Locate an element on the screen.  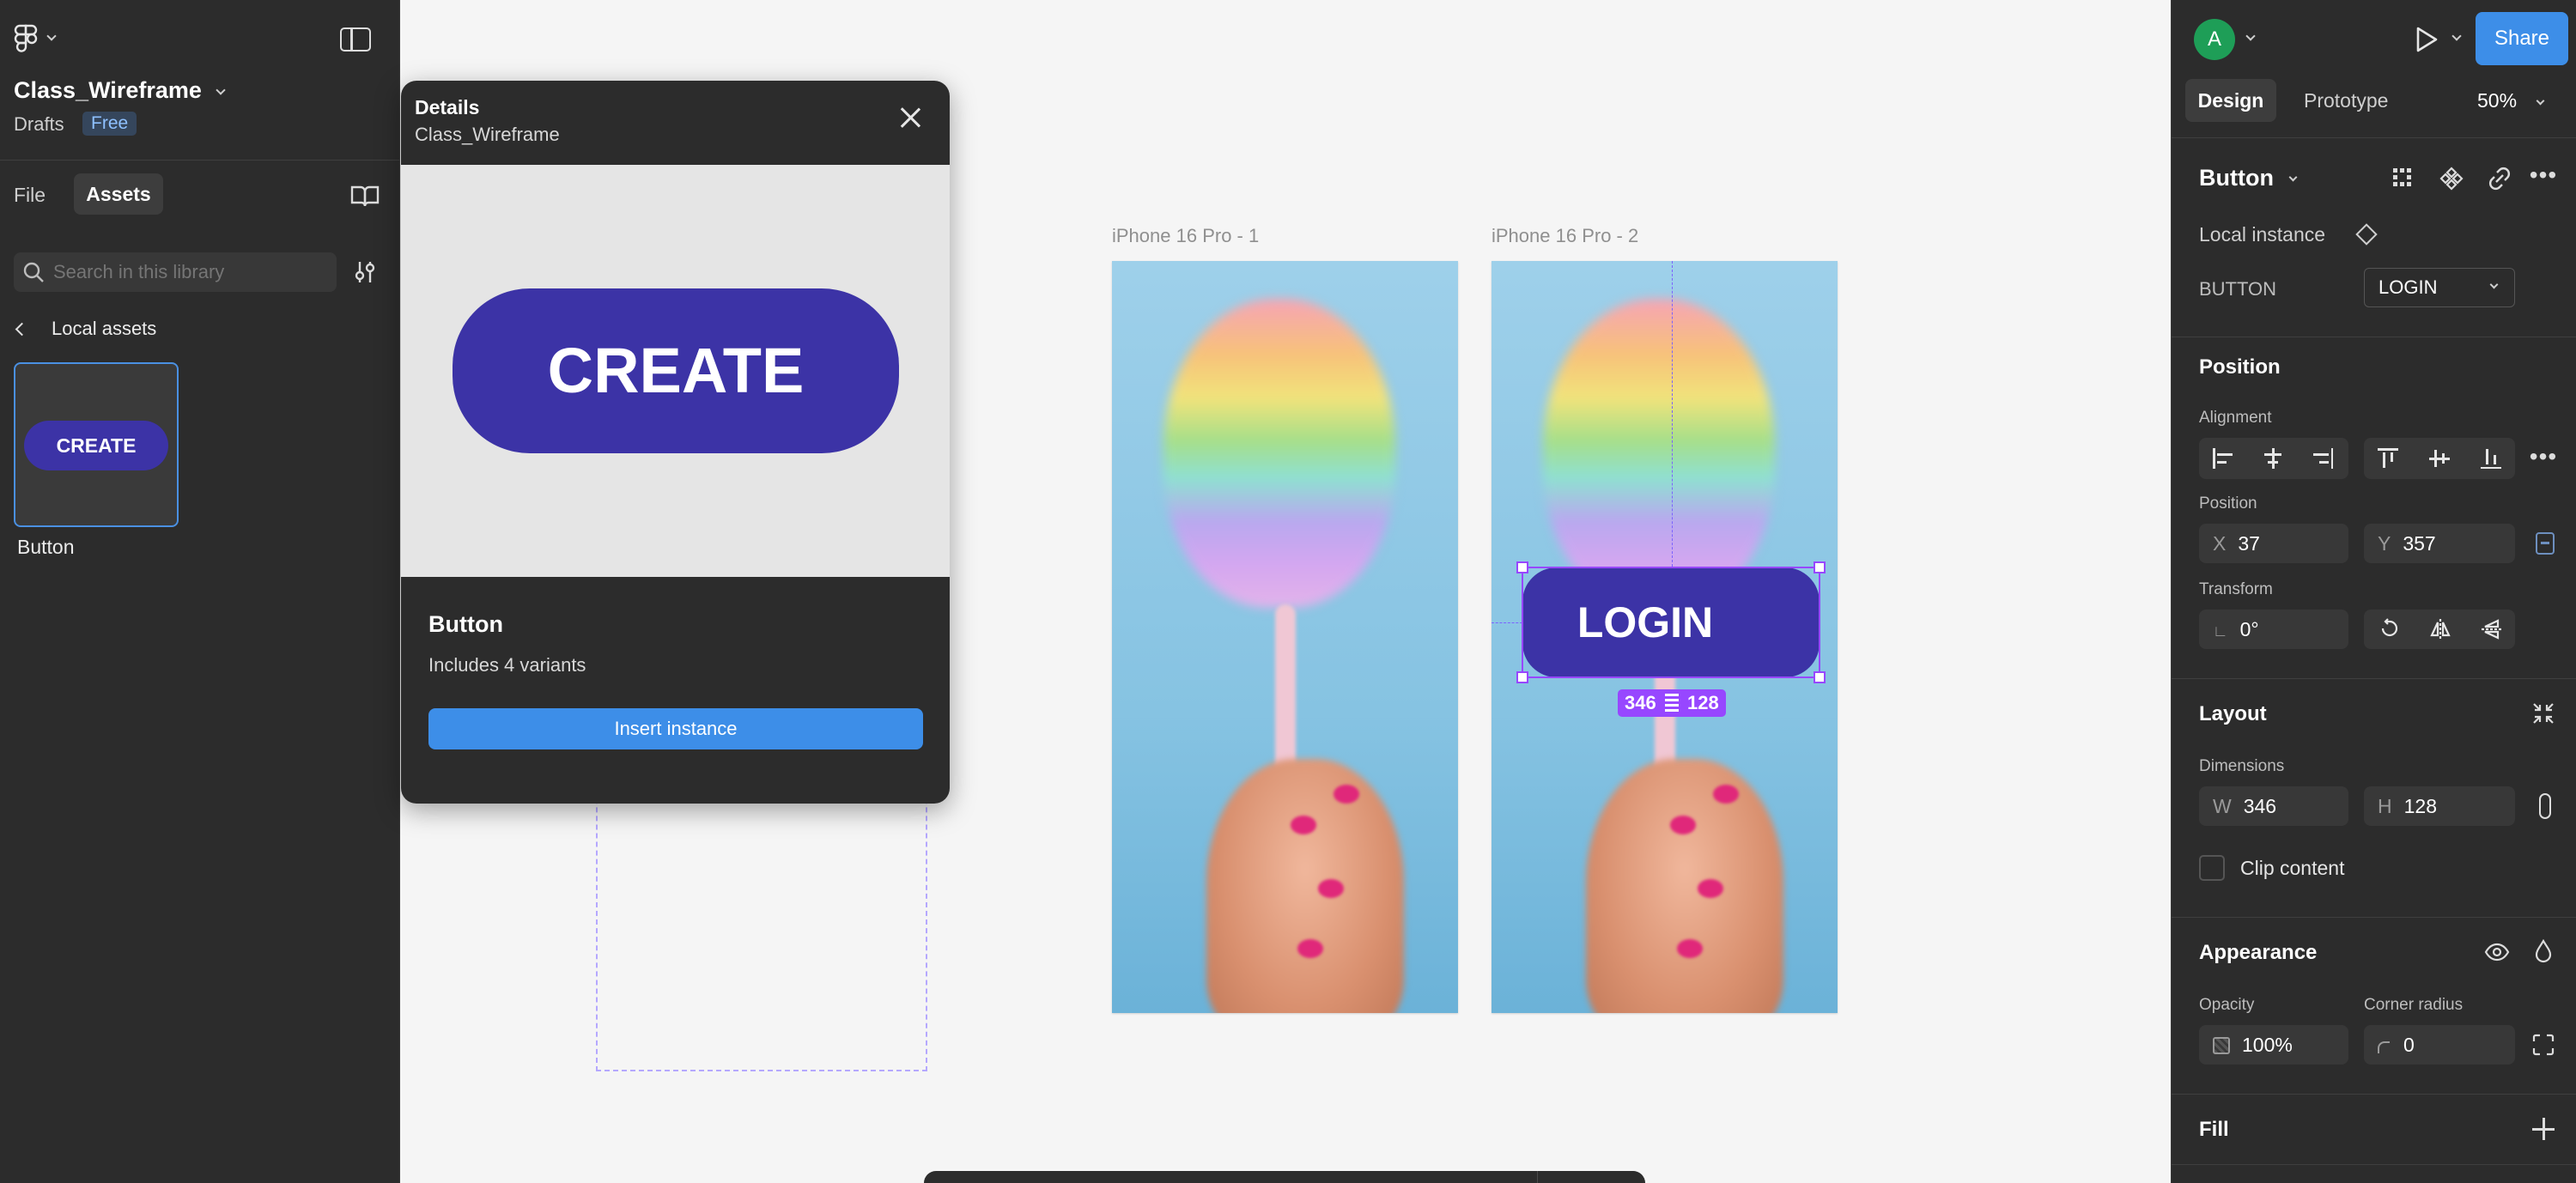
component-icon is located at coordinates (2451, 179).